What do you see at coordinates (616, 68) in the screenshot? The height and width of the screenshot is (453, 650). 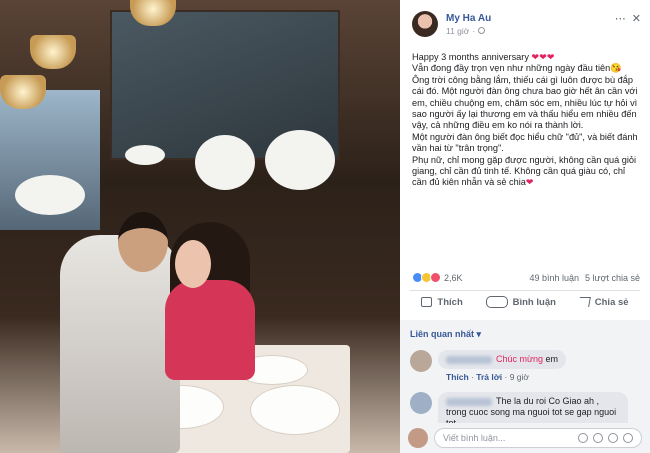 I see `kiss-emoji: 😘` at bounding box center [616, 68].